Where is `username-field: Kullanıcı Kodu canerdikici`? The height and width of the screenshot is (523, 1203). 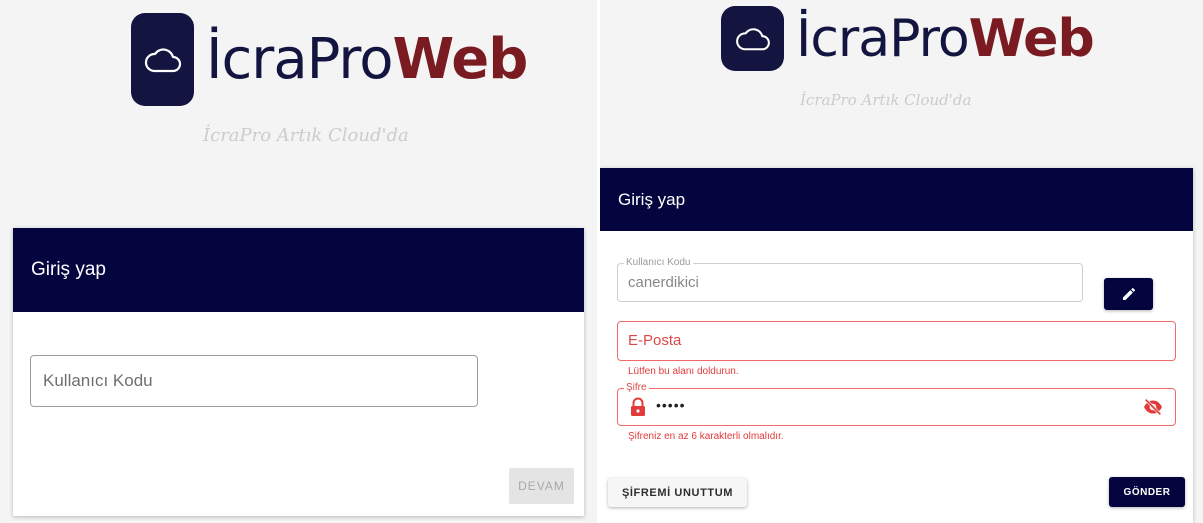
username-field: Kullanıcı Kodu canerdikici is located at coordinates (850, 279).